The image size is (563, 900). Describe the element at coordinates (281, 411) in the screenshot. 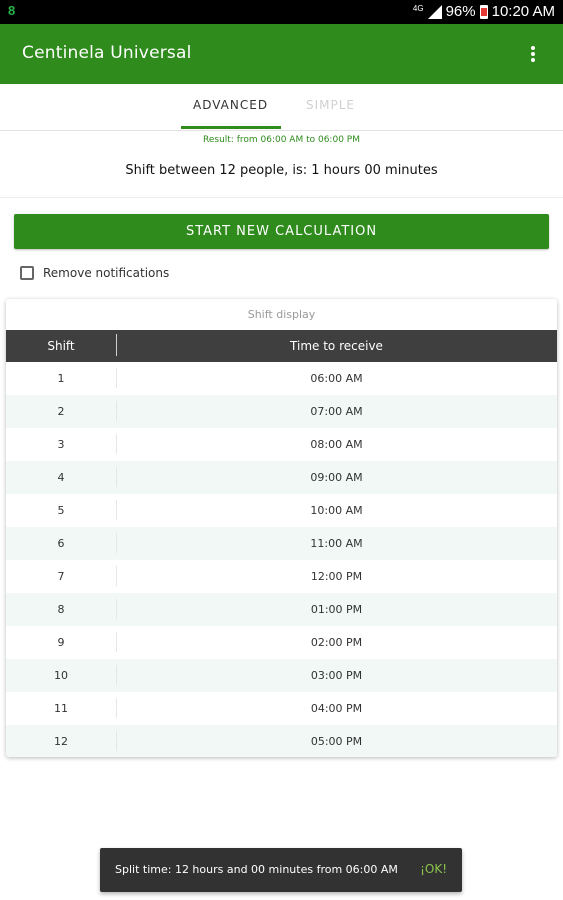

I see `table-row: 2 07:00 AM` at that location.